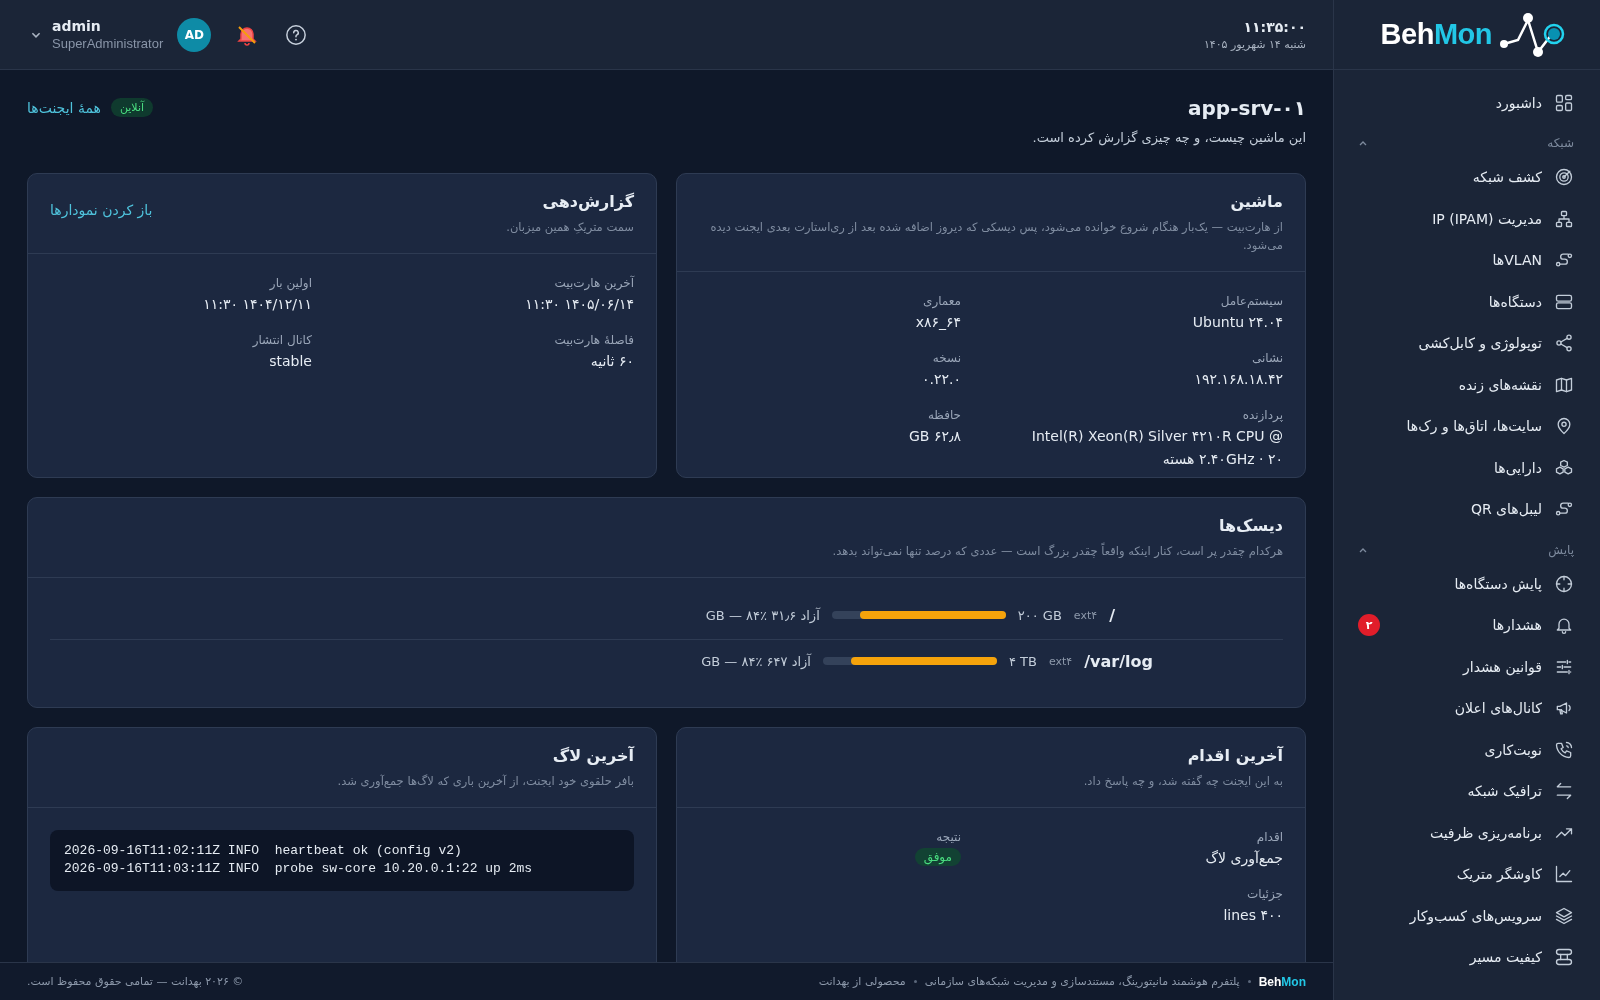 Image resolution: width=1600 pixels, height=1000 pixels. What do you see at coordinates (1467, 916) in the screenshot?
I see `nav-item: سرویس‌های کسب‌وکار` at bounding box center [1467, 916].